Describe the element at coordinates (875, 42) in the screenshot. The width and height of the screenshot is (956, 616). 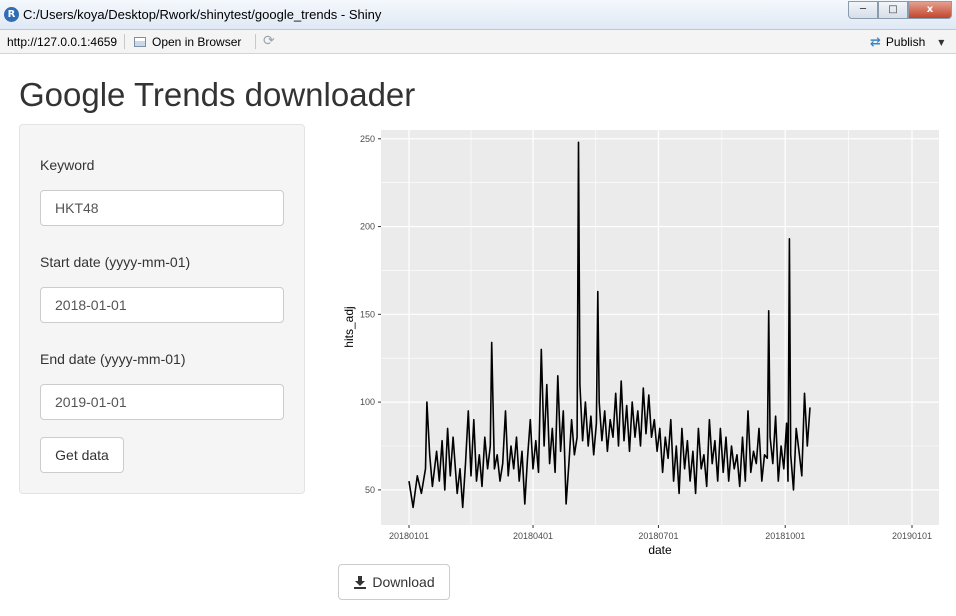
I see `publish-icon: ⇄` at that location.